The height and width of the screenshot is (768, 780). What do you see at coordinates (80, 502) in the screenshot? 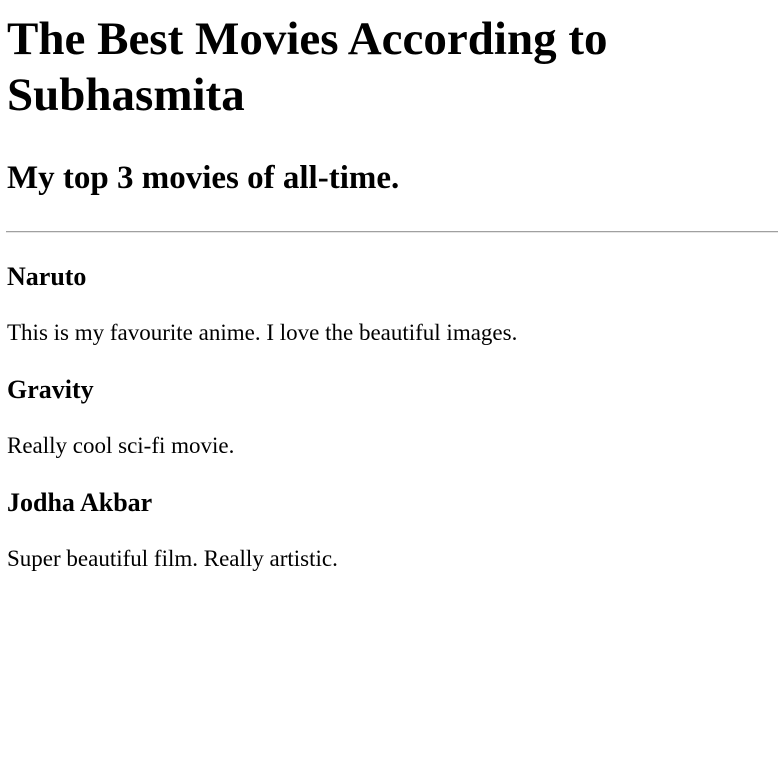
I see `movie-title: Jodha Akbar` at bounding box center [80, 502].